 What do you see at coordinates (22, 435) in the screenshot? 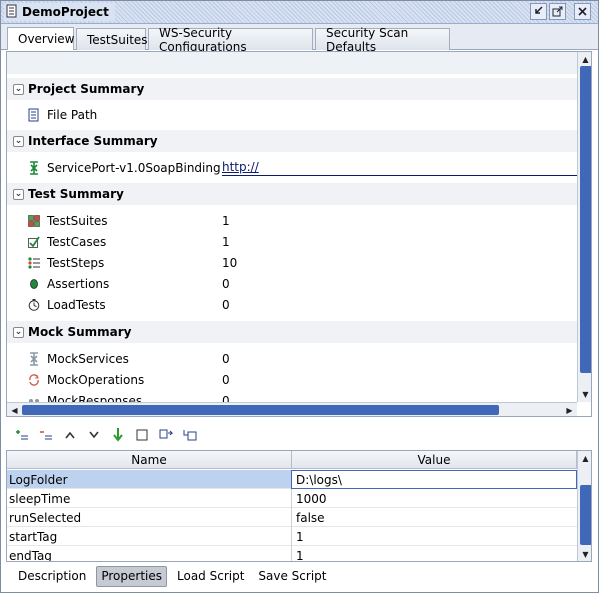
I see `add-property-icon` at bounding box center [22, 435].